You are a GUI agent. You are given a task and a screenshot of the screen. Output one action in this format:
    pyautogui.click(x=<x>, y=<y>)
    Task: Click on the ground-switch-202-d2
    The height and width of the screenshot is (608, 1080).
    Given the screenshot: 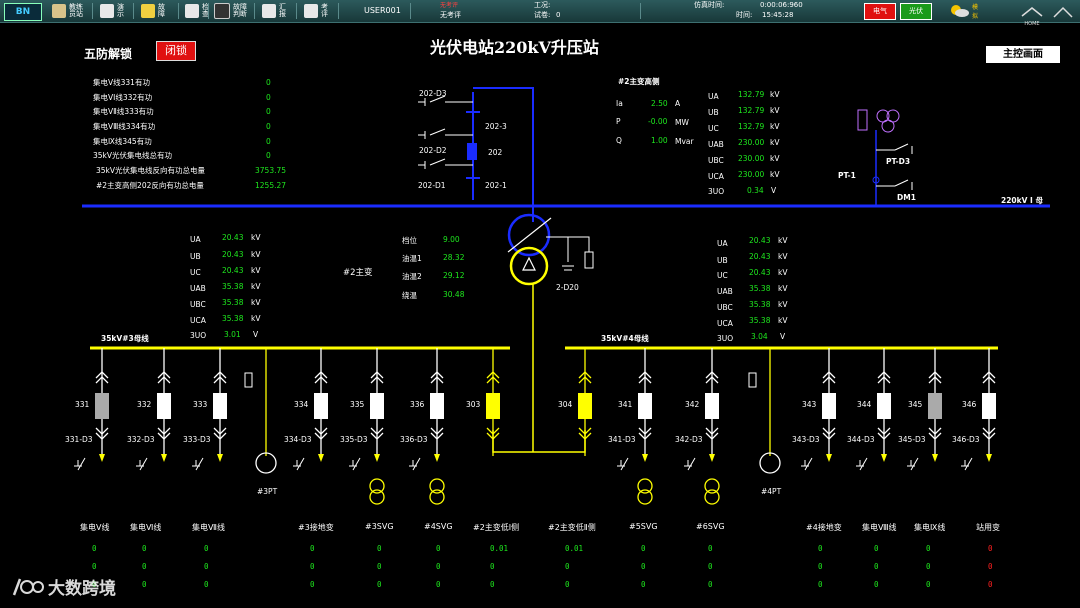 What is the action you would take?
    pyautogui.click(x=445, y=133)
    